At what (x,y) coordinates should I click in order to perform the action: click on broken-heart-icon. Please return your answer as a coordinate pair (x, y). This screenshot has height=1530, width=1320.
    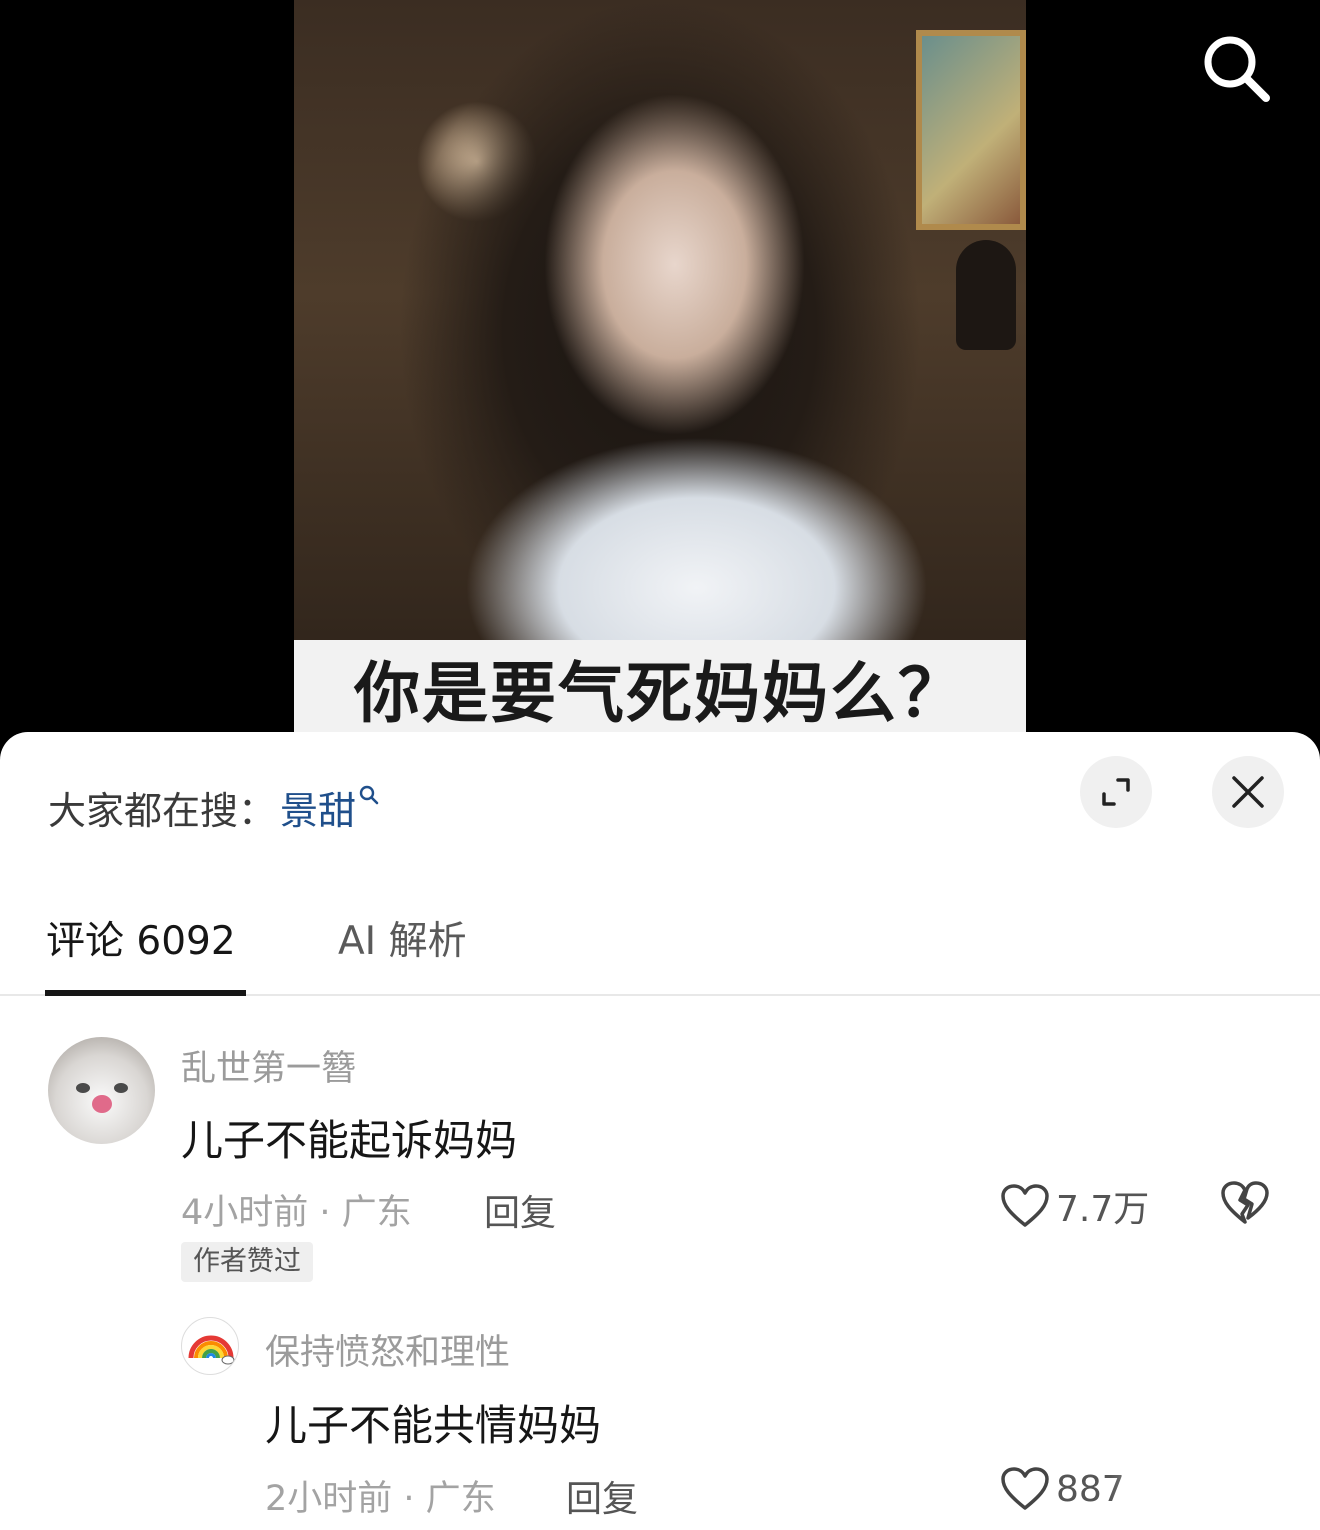
    Looking at the image, I should click on (1245, 1202).